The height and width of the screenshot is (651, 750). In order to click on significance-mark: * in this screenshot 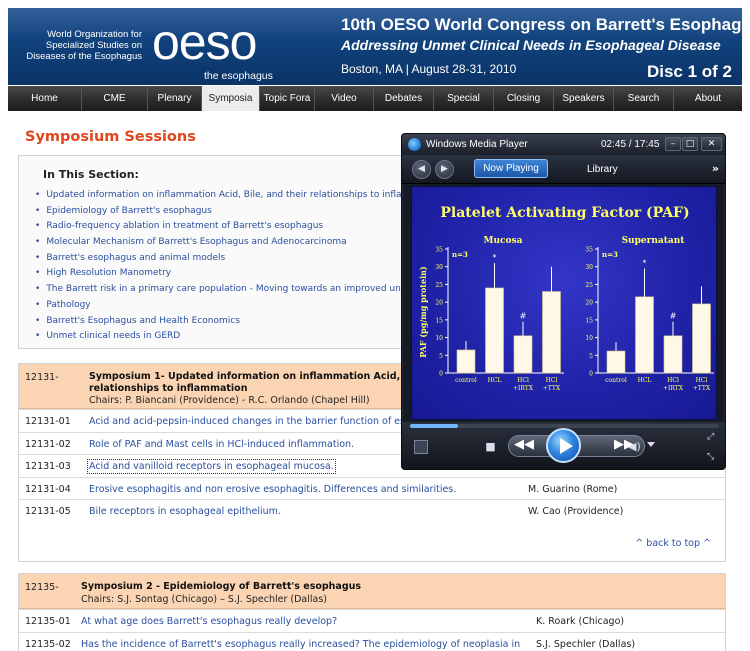, I will do `click(495, 257)`.